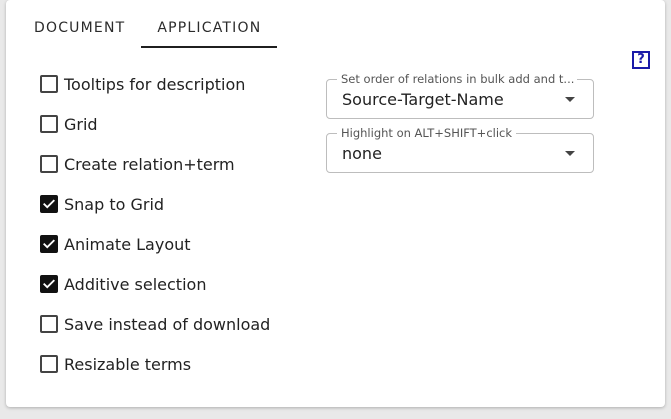 The width and height of the screenshot is (671, 419). I want to click on option-tooltips-for-description: Tooltips for description, so click(155, 84).